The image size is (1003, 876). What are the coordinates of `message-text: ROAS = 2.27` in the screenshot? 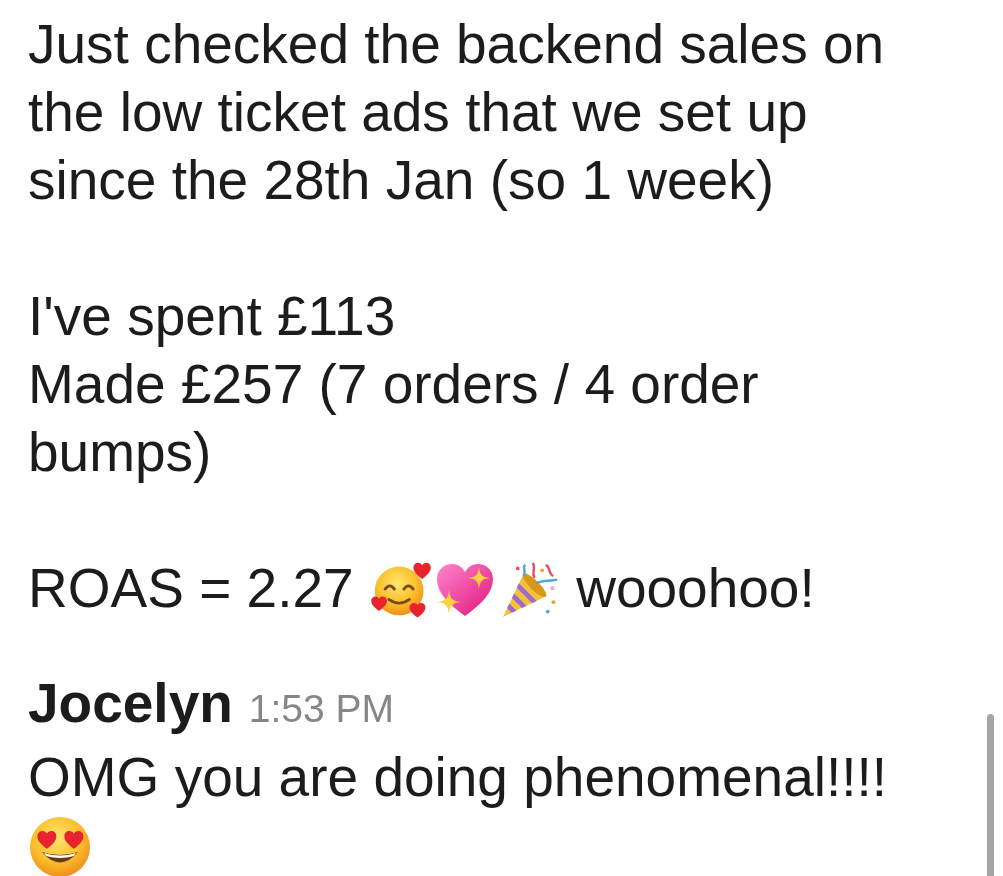 It's located at (191, 588).